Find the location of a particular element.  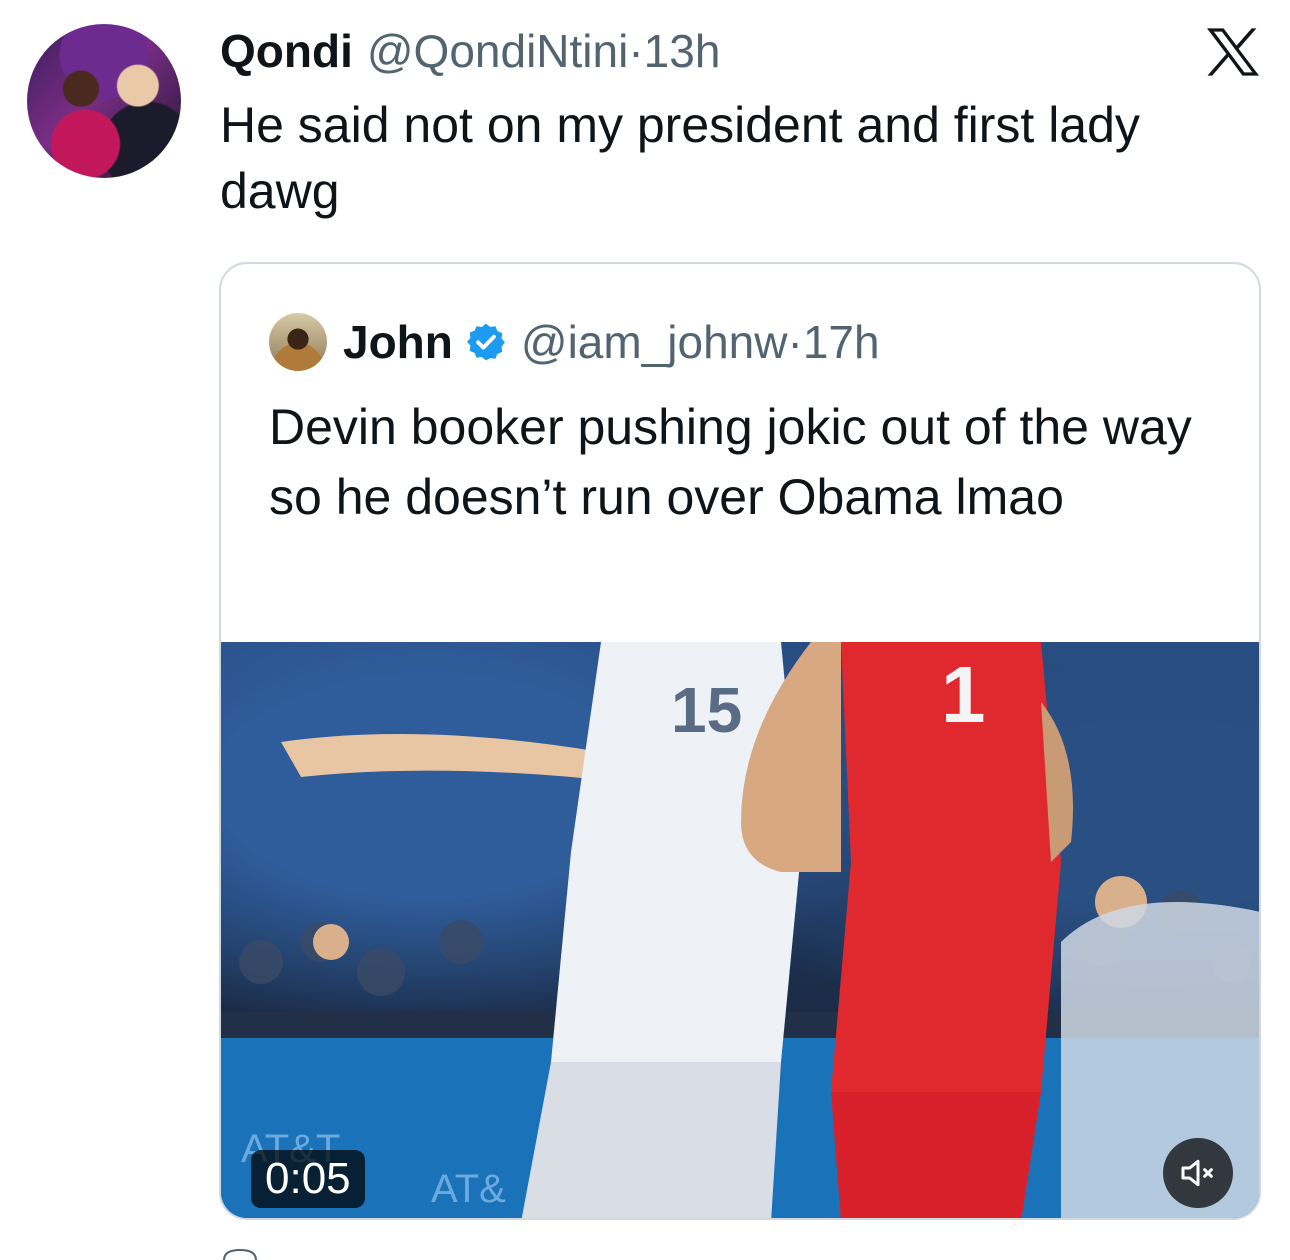

mute-toggle-button is located at coordinates (1198, 1173).